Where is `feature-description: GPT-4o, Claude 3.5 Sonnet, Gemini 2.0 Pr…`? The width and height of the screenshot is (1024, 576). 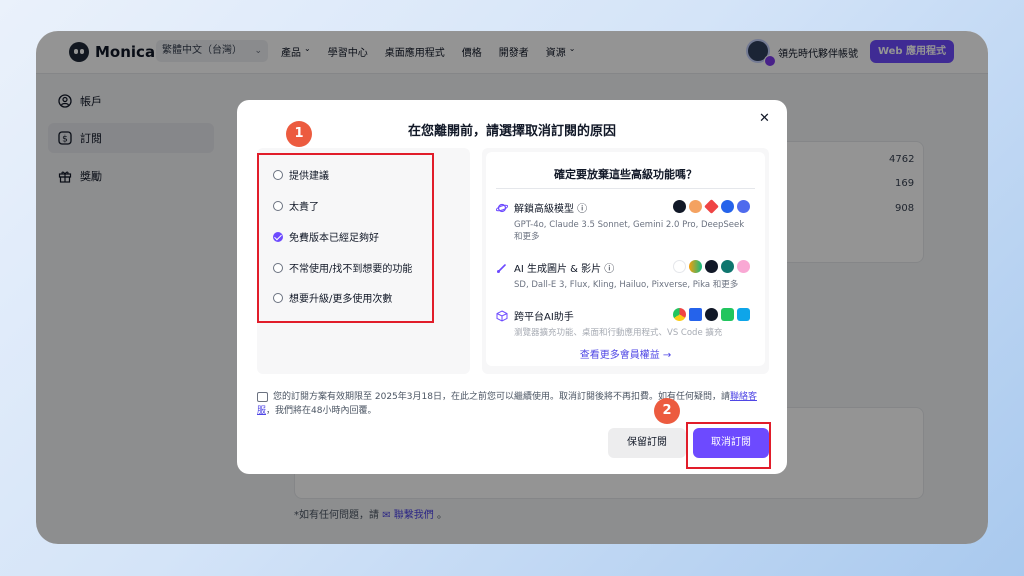
feature-description: GPT-4o, Claude 3.5 Sonnet, Gemini 2.0 Pr… is located at coordinates (629, 231).